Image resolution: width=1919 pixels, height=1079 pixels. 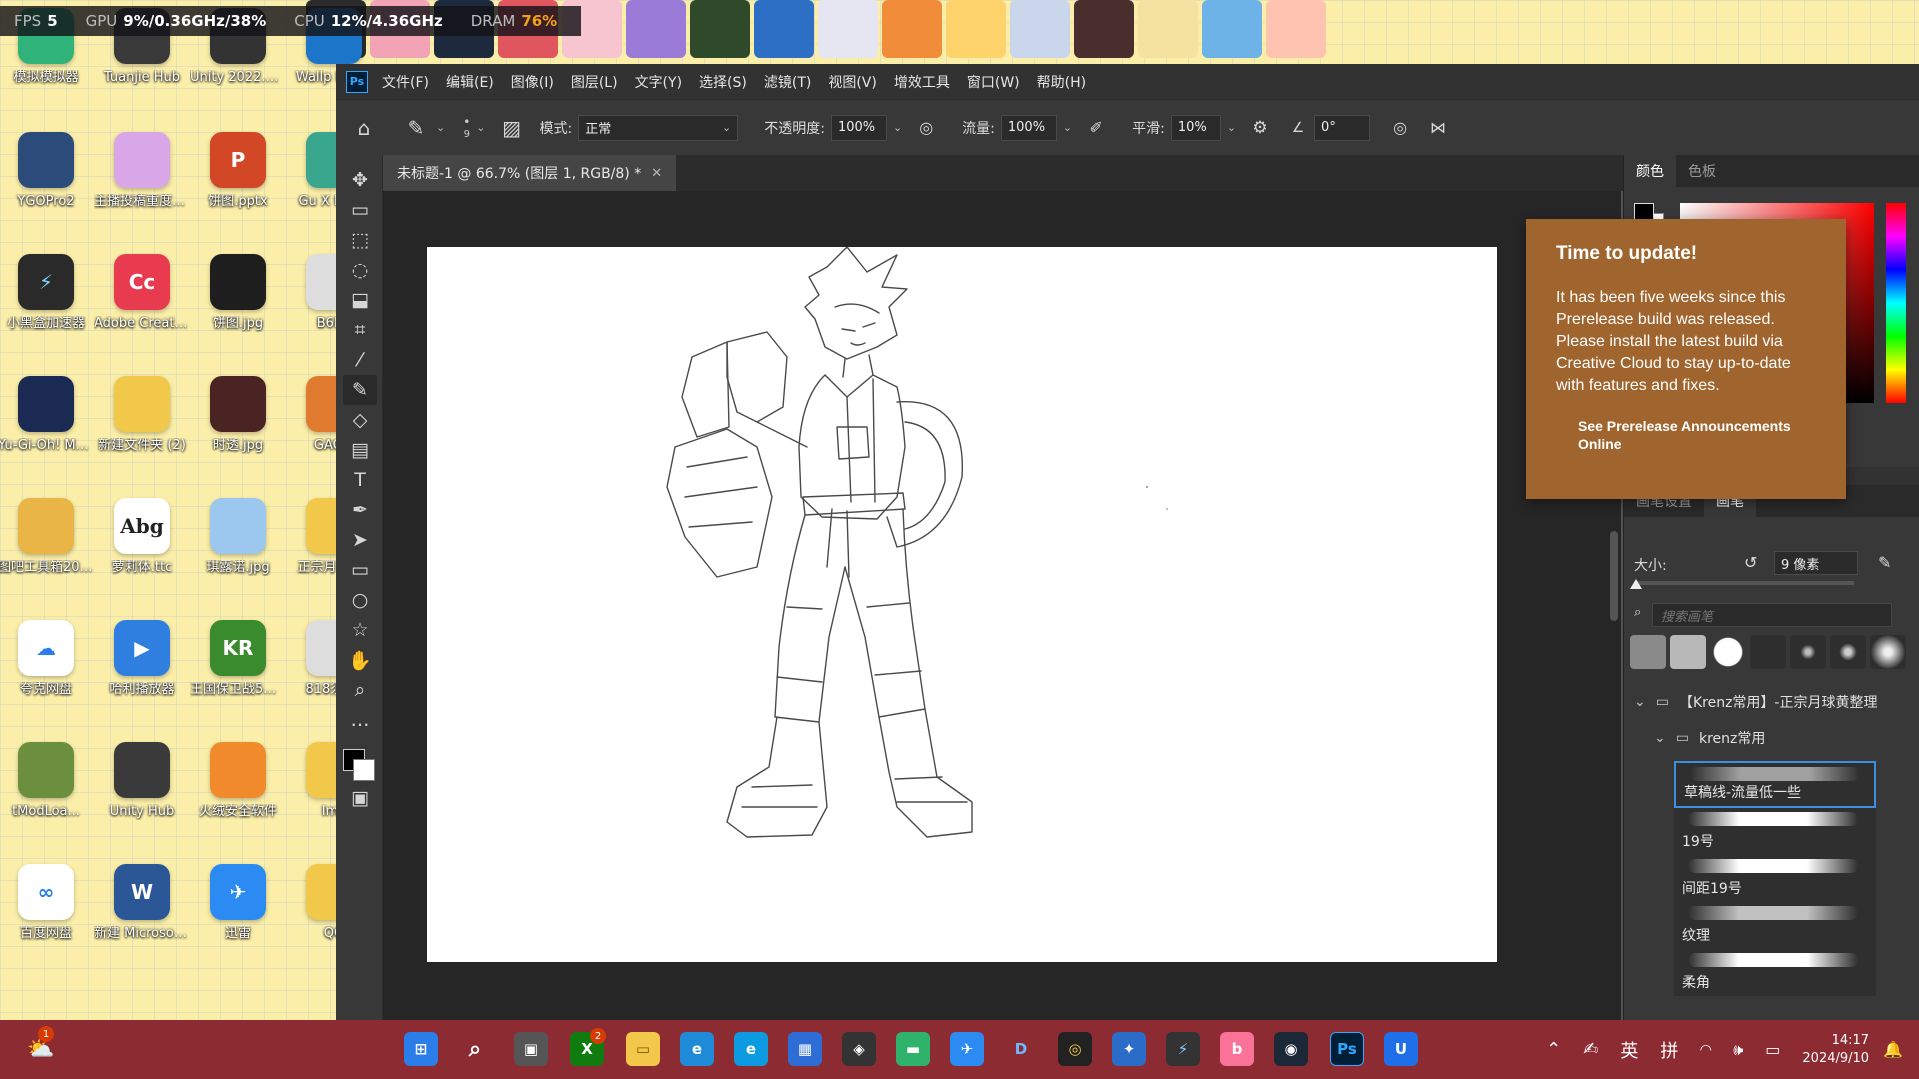 What do you see at coordinates (1775, 878) in the screenshot?
I see `brush-item: 间距19号` at bounding box center [1775, 878].